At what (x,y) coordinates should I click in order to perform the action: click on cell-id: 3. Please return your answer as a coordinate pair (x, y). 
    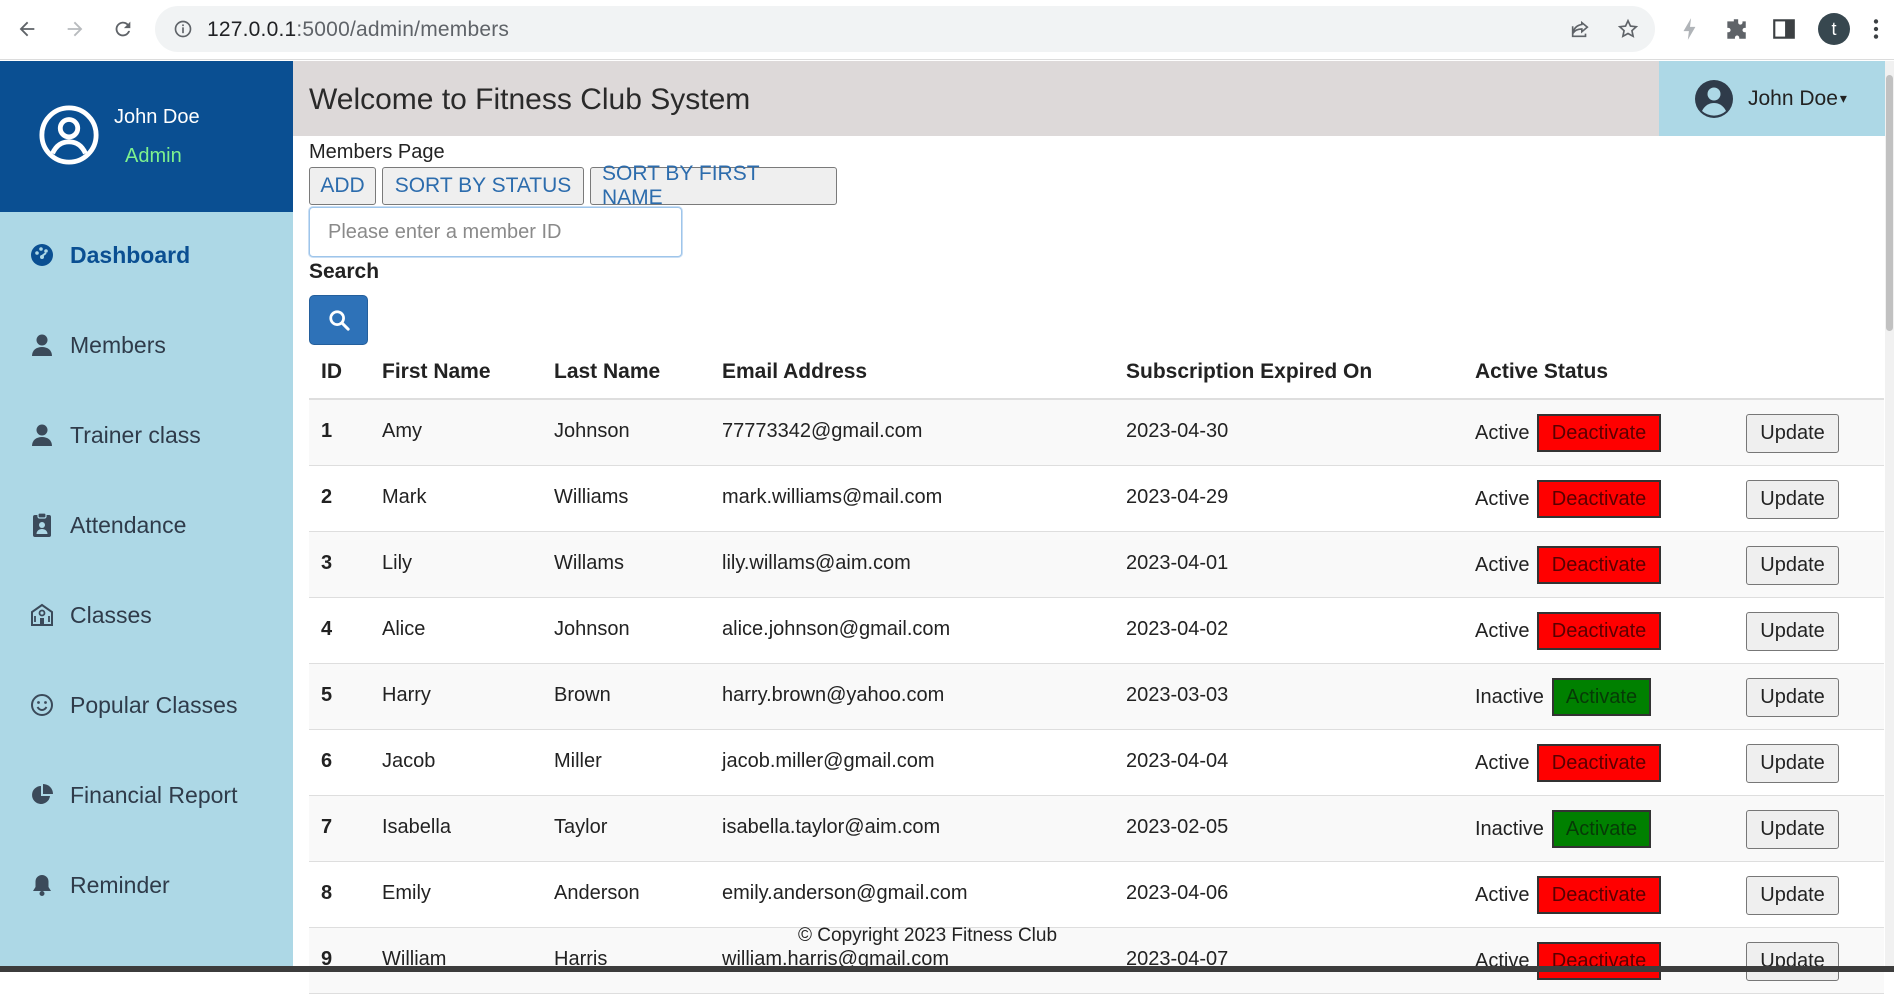
    Looking at the image, I should click on (327, 563).